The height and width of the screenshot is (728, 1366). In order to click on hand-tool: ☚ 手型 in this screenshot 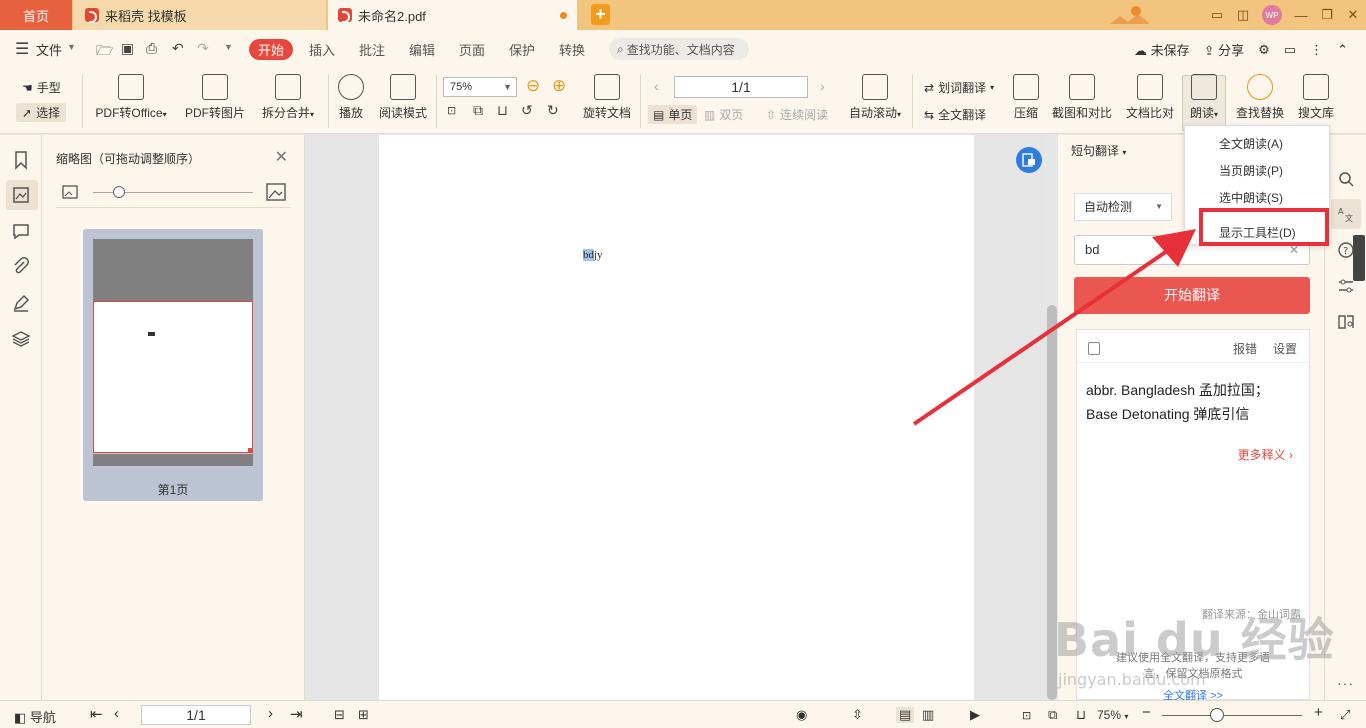, I will do `click(41, 87)`.